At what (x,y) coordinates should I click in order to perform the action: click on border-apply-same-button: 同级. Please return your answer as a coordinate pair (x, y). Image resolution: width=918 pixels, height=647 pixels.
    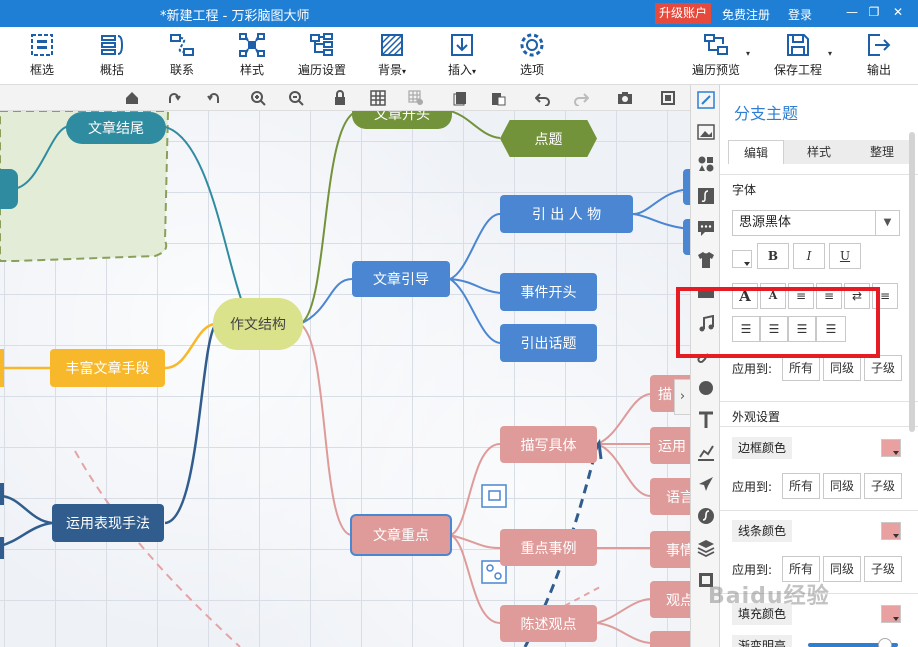
    Looking at the image, I should click on (842, 486).